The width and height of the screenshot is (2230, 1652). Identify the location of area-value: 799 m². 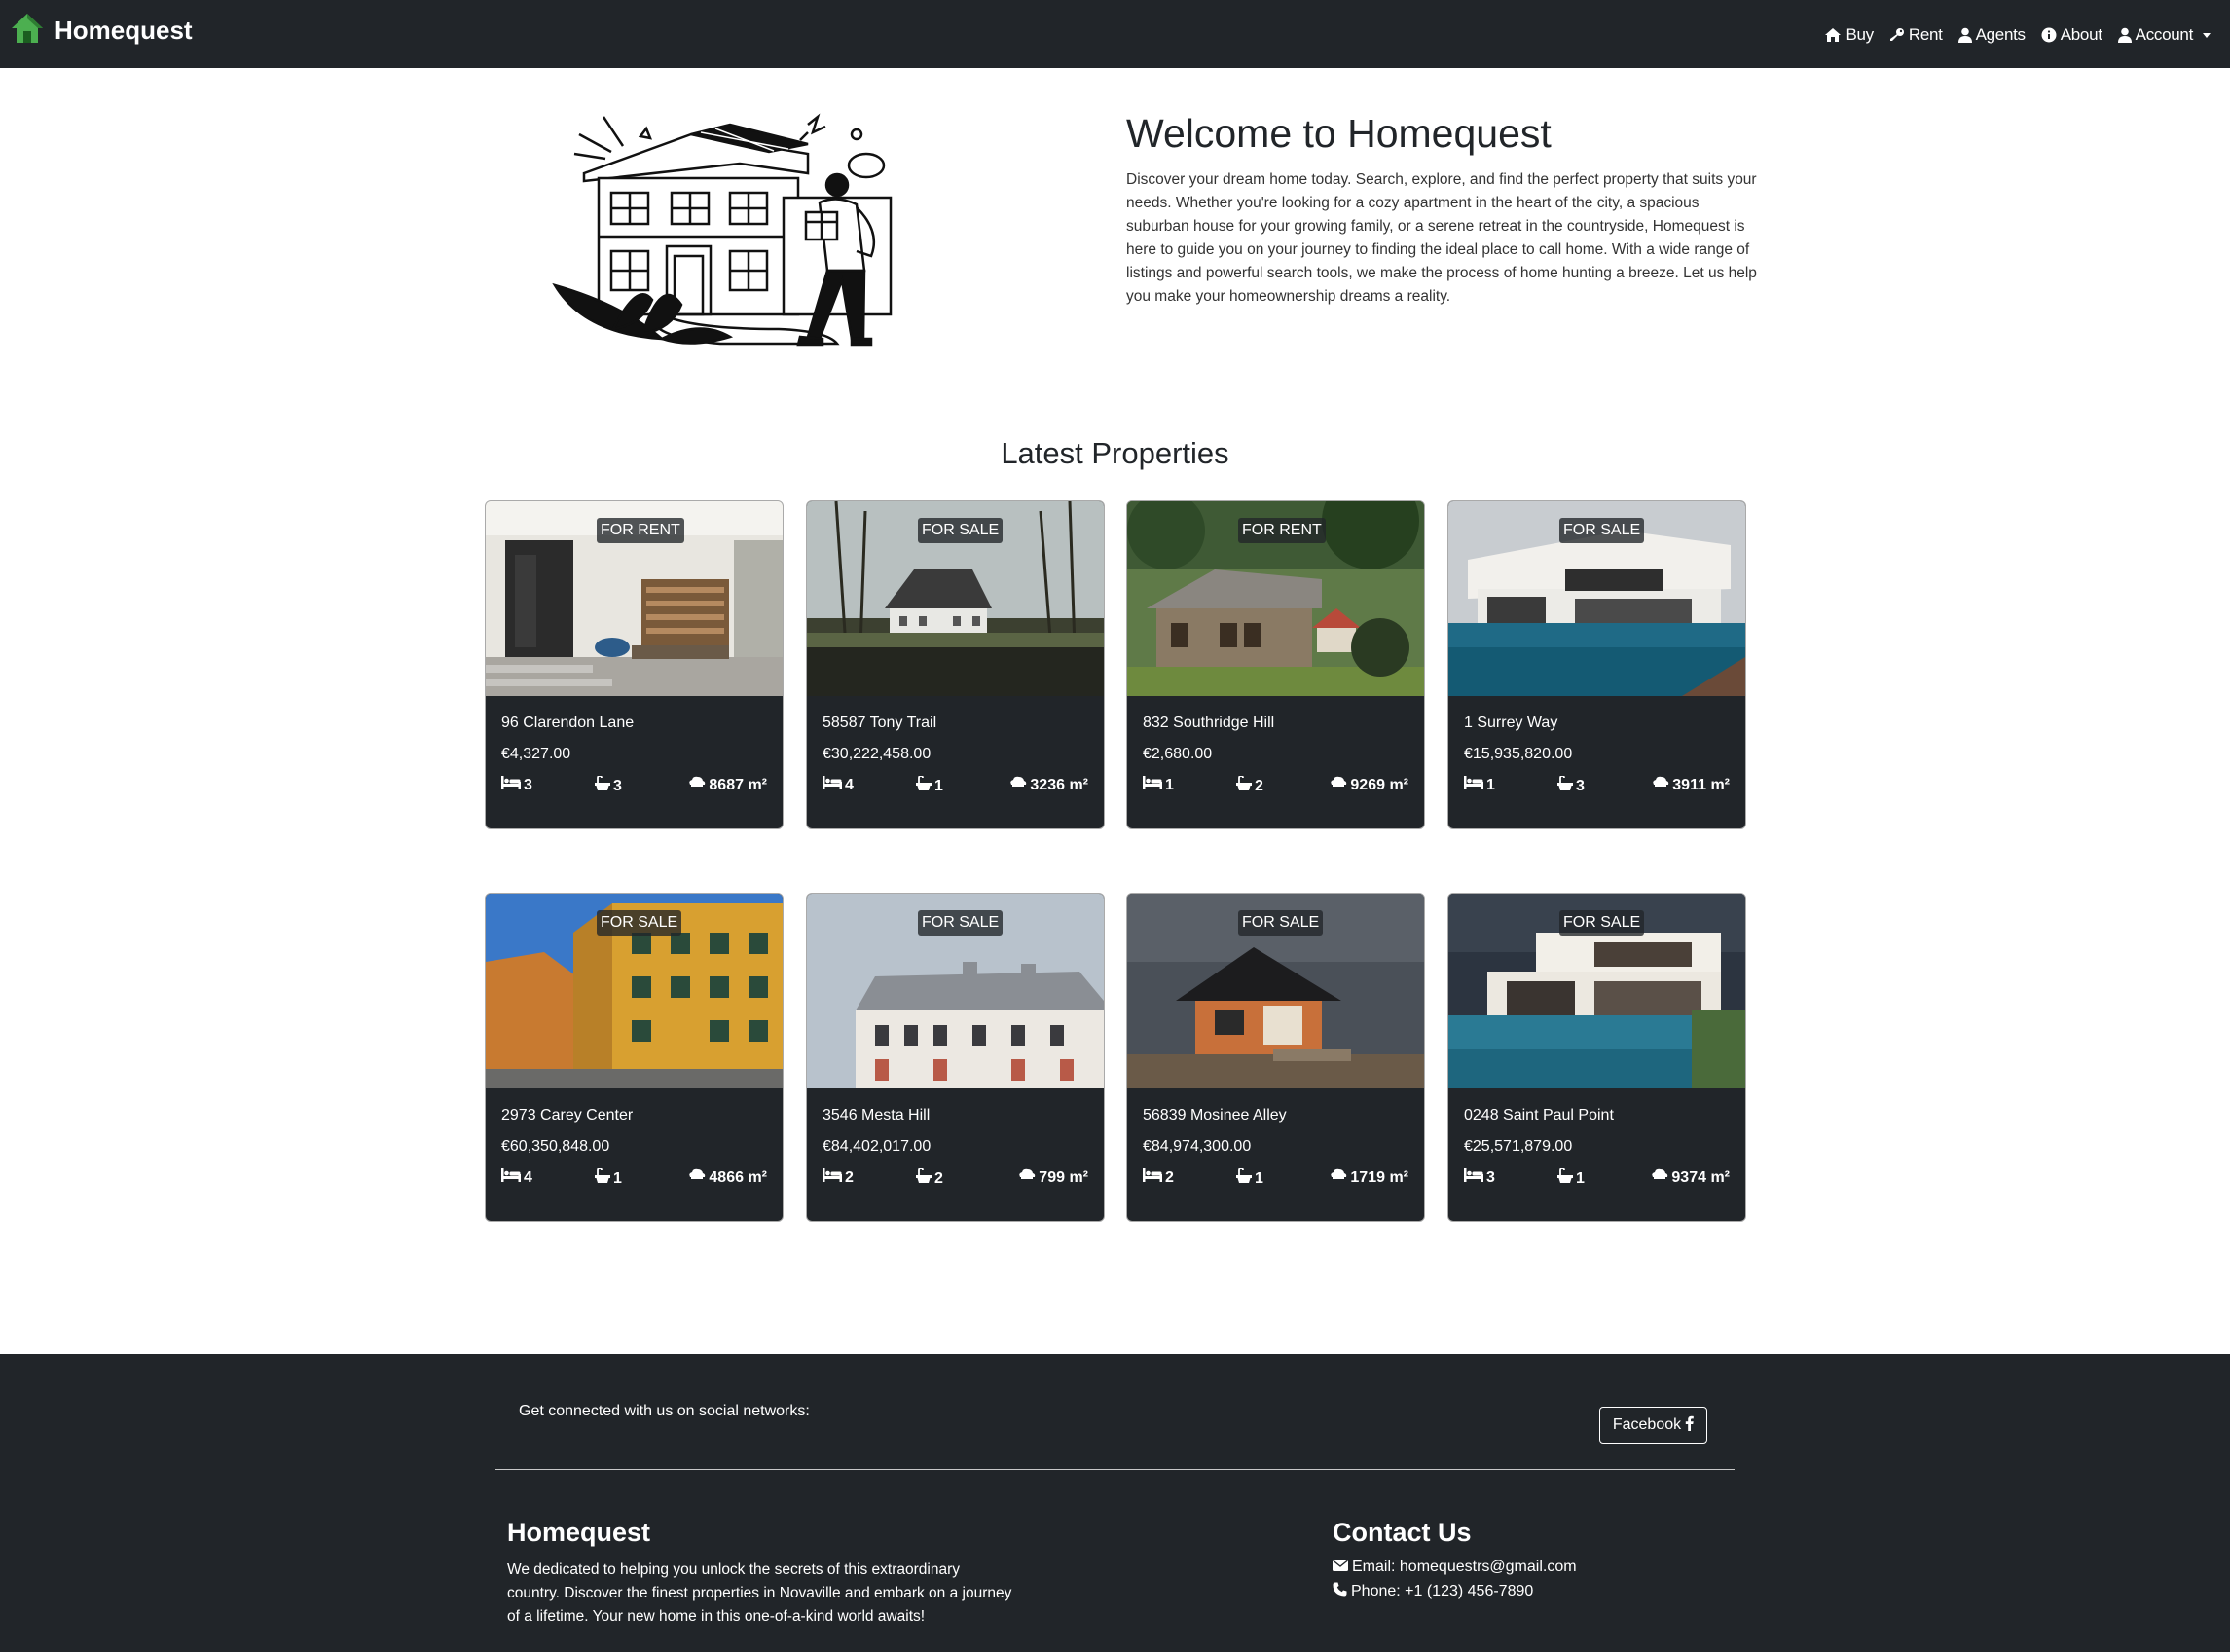
(1063, 1177).